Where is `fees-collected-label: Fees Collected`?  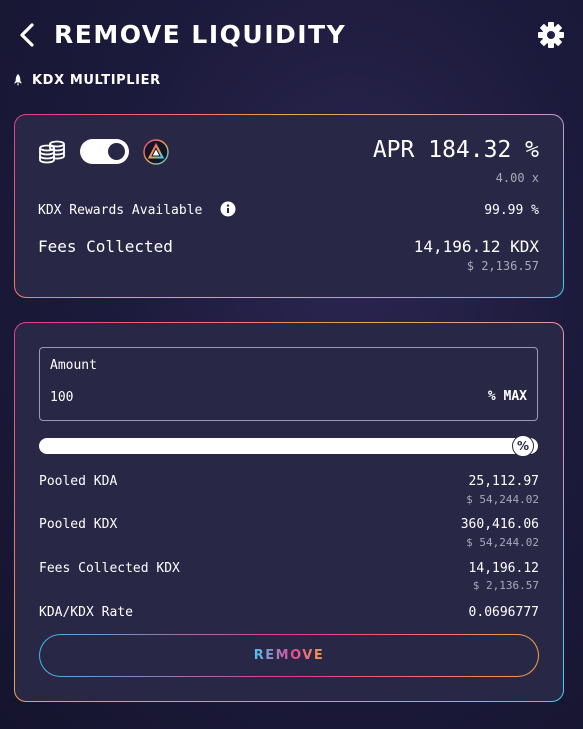 fees-collected-label: Fees Collected is located at coordinates (105, 246).